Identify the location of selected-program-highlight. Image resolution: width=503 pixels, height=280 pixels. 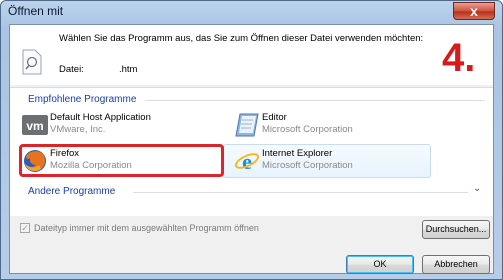
(121, 160).